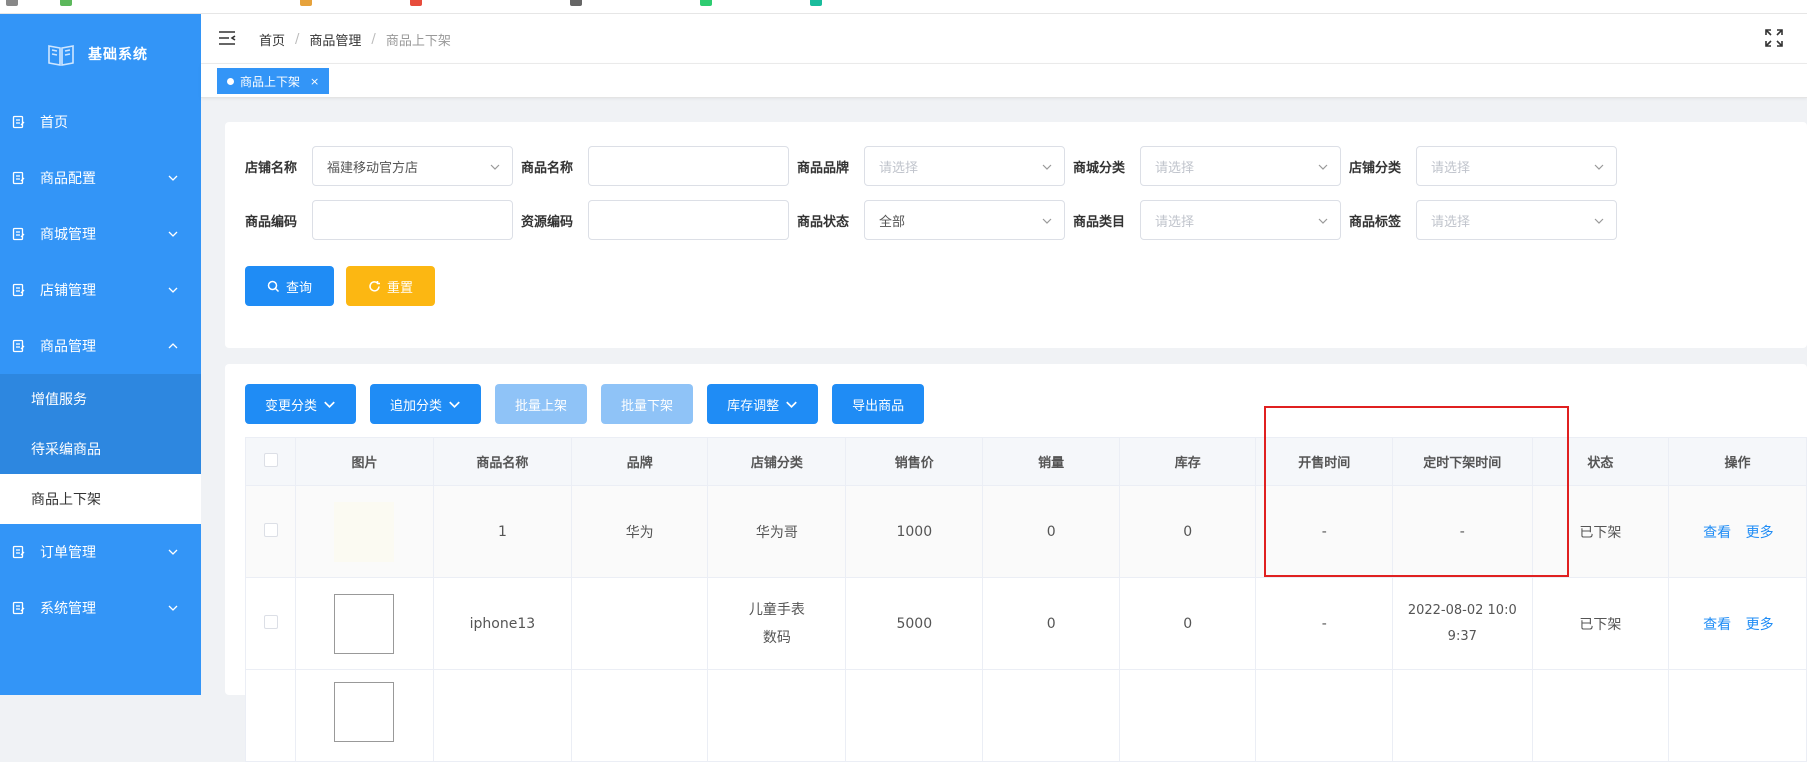 This screenshot has height=762, width=1807. Describe the element at coordinates (399, 288) in the screenshot. I see `reset-button-label: 重置` at that location.